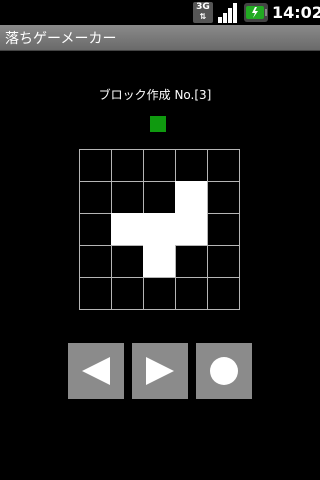 Image resolution: width=320 pixels, height=480 pixels. I want to click on app-title: 落ちゲーメーカー, so click(61, 39).